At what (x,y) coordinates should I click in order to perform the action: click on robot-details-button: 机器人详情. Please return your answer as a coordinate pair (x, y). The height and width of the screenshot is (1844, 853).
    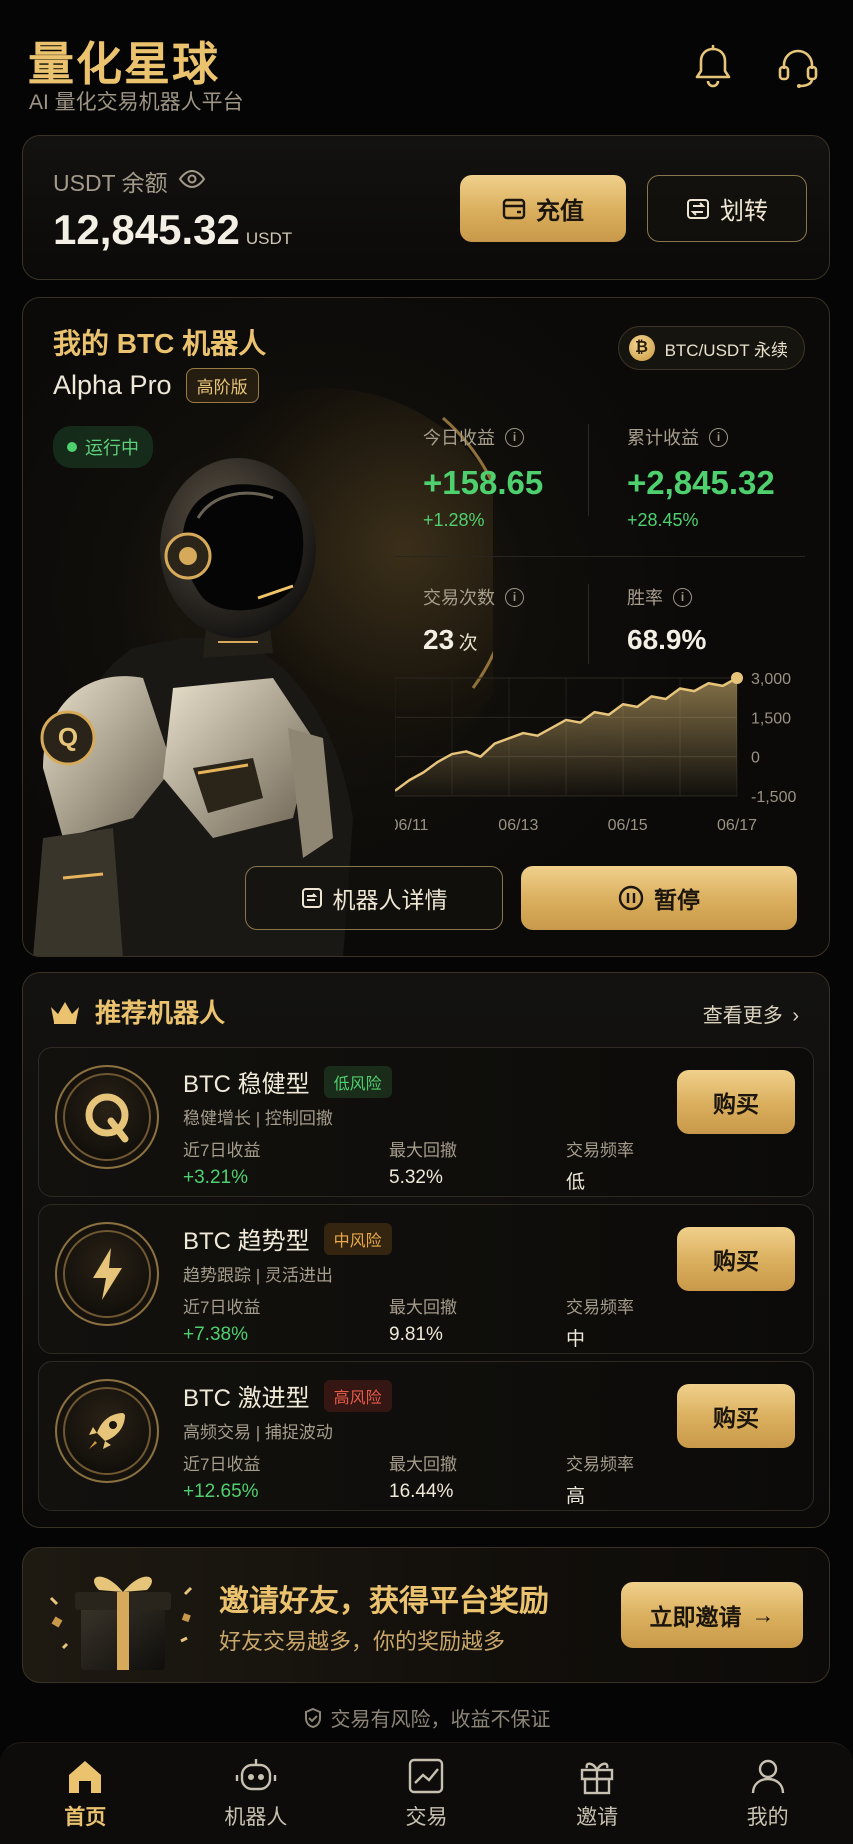
    Looking at the image, I should click on (374, 898).